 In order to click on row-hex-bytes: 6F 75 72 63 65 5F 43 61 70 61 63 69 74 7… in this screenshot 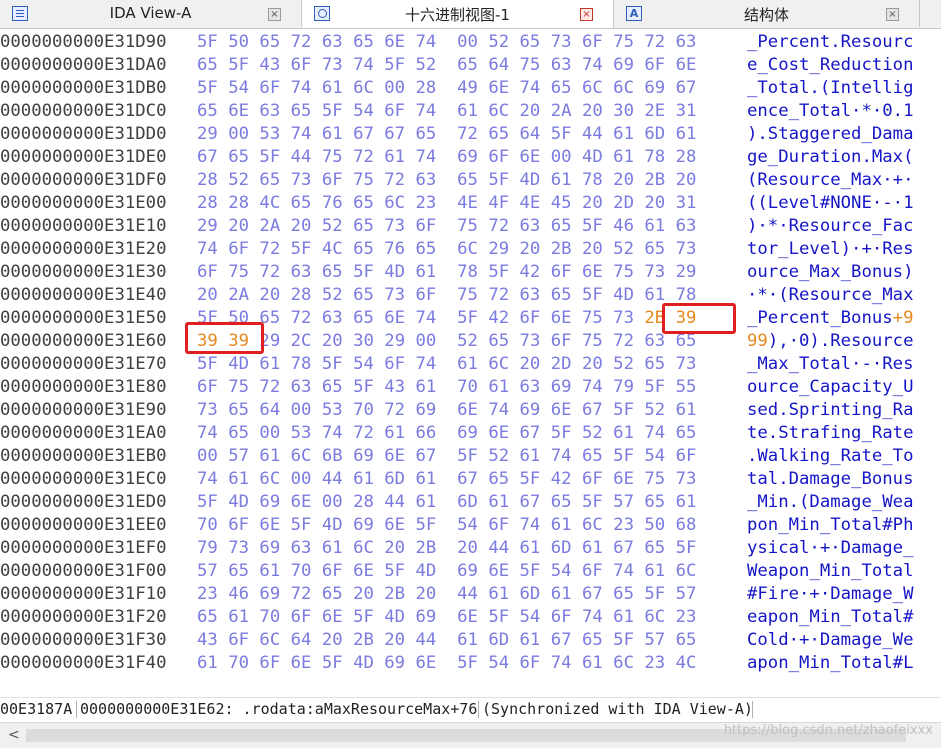, I will do `click(446, 387)`.